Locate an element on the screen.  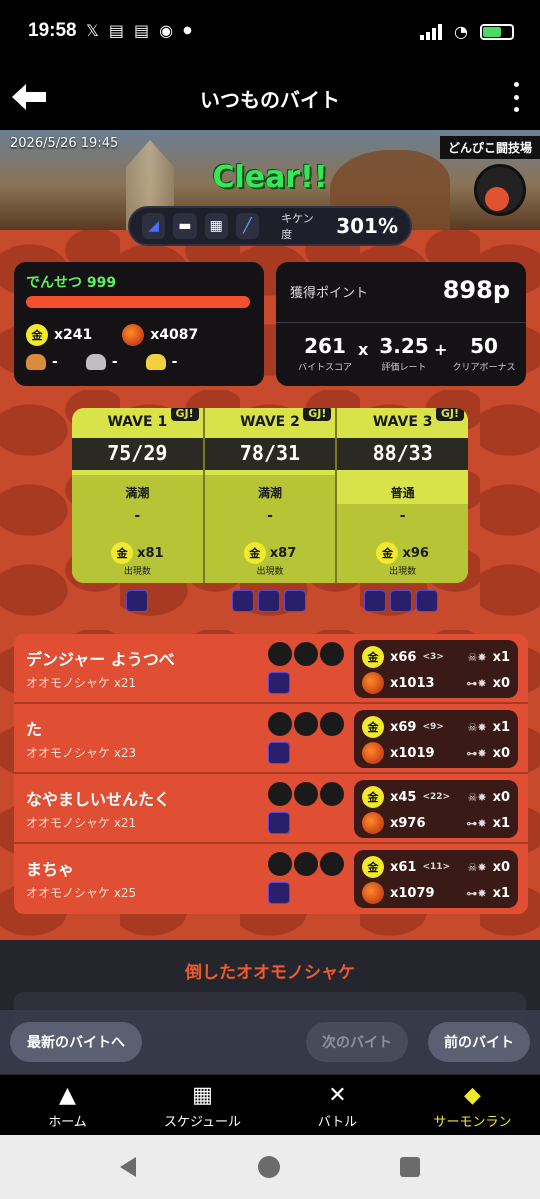
tab-schedule: ▦ スケジュール is located at coordinates (202, 1105).